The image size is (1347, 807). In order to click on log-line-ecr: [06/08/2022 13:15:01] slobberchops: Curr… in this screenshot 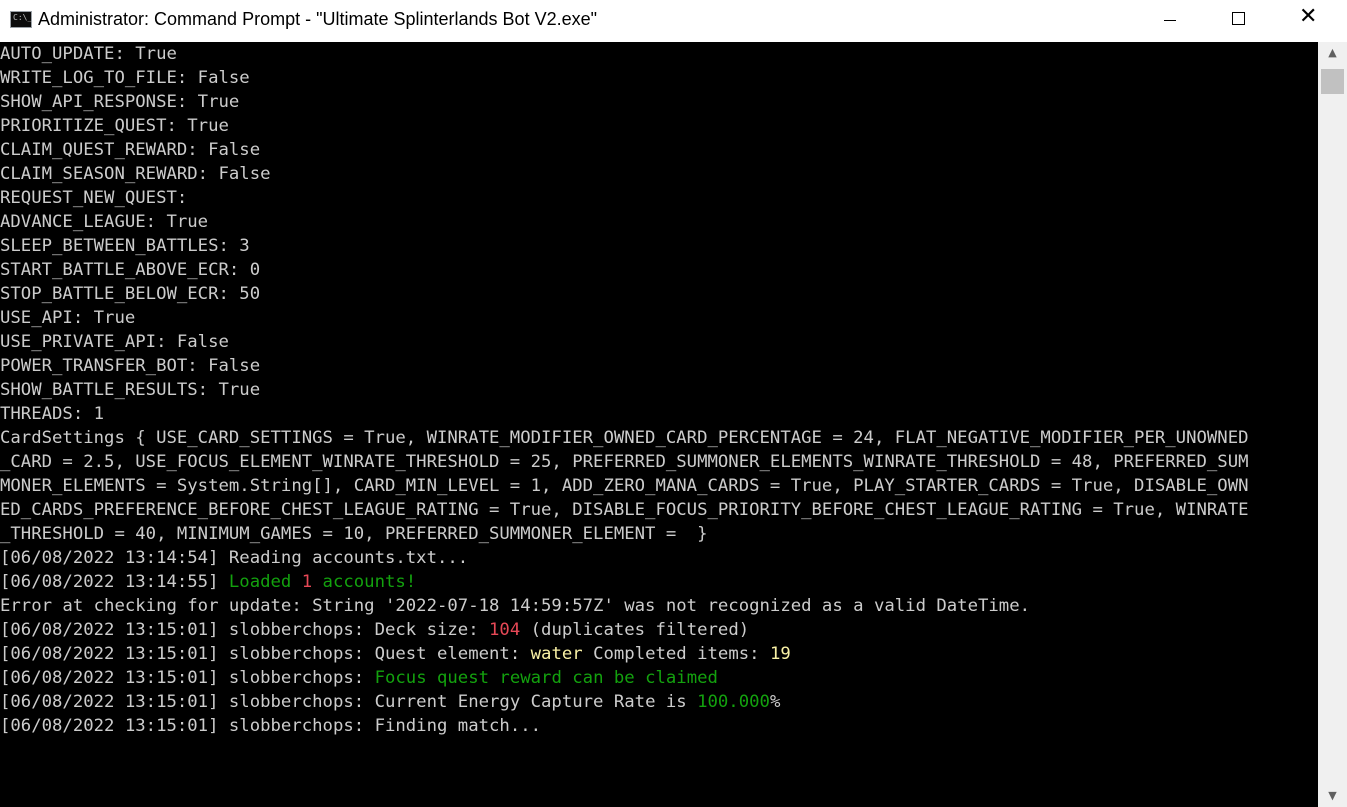, I will do `click(390, 702)`.